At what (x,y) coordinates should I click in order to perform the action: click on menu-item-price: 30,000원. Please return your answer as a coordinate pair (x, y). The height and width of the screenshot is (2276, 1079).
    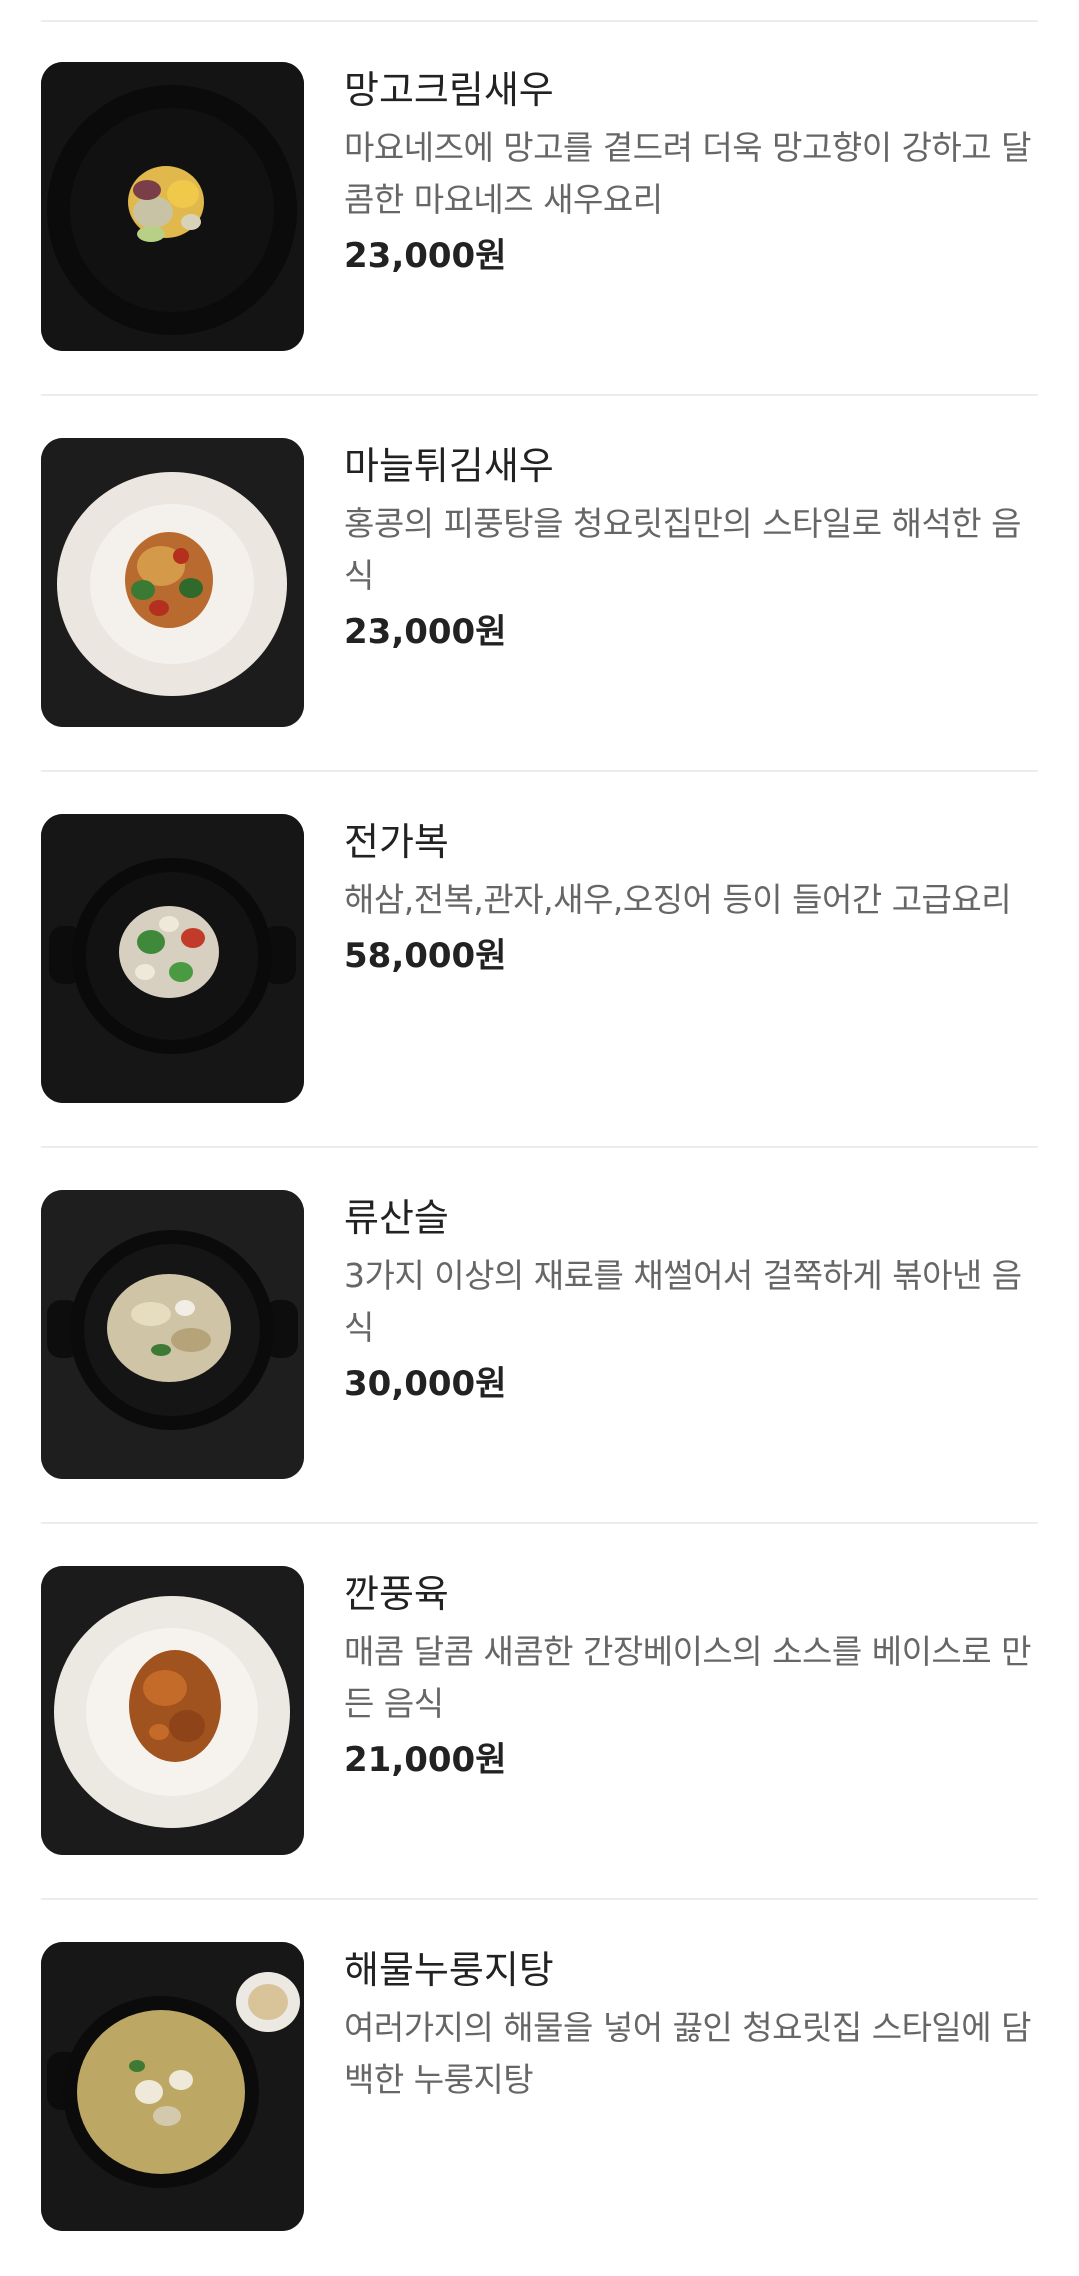
    Looking at the image, I should click on (425, 1384).